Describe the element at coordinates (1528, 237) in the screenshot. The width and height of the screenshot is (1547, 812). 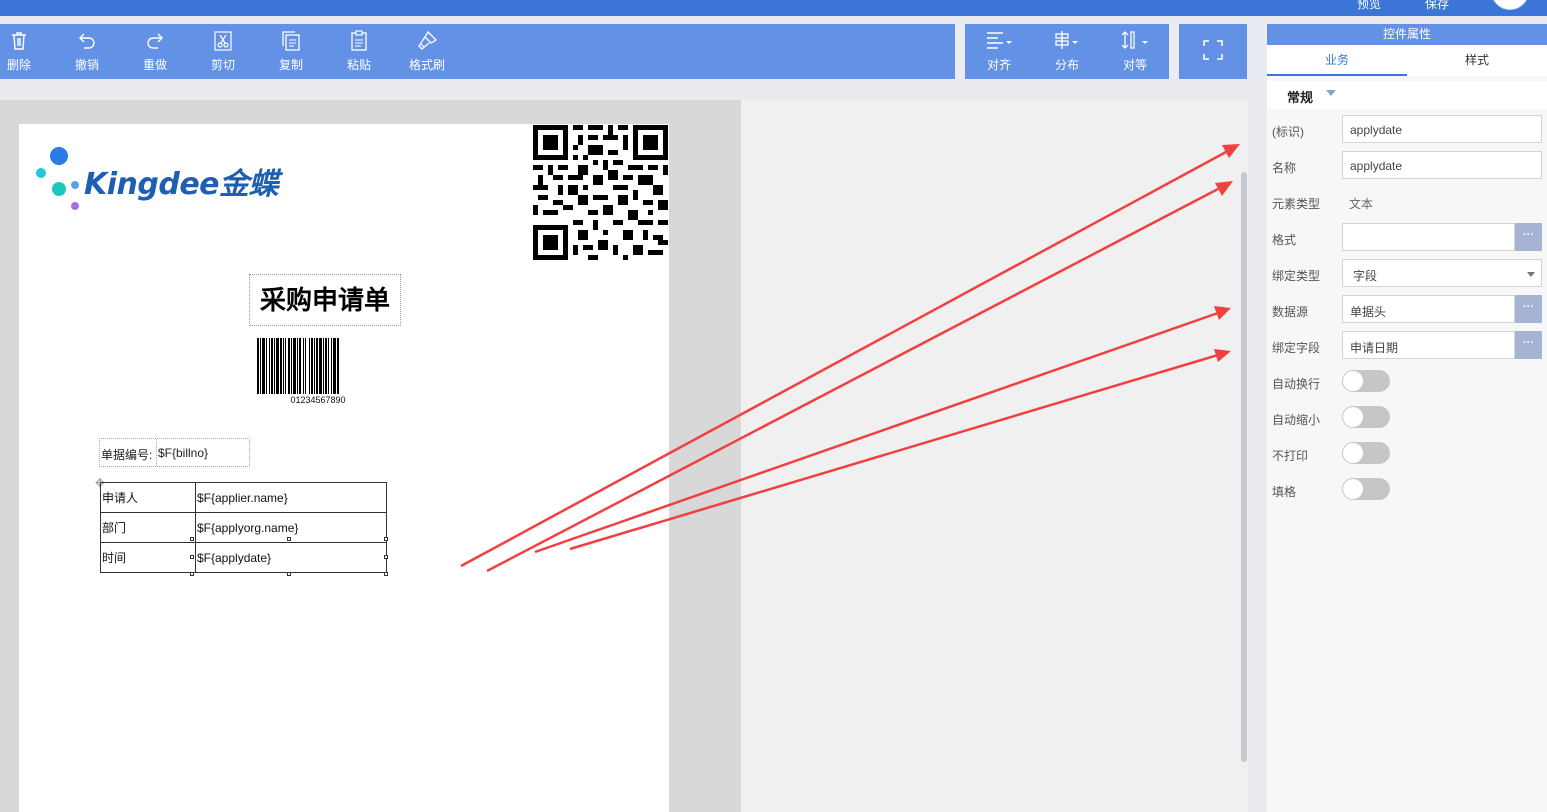
I see `format-more-button: ···` at that location.